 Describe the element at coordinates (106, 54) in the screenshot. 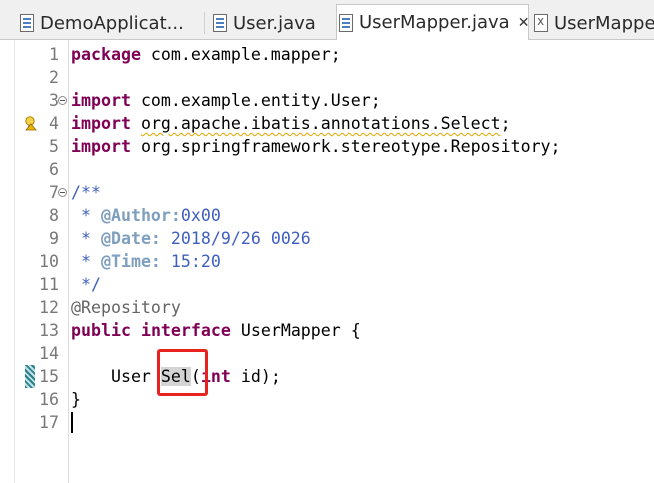

I see `keyword: package` at that location.